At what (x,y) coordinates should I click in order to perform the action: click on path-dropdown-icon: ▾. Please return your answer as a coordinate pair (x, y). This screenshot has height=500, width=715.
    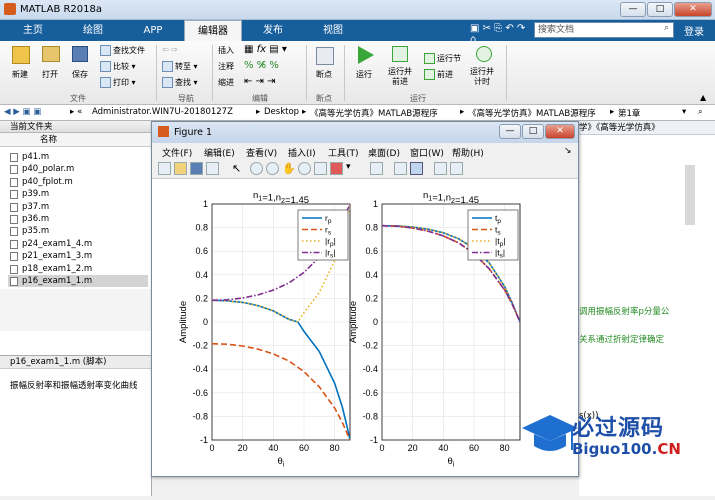
    Looking at the image, I should click on (684, 112).